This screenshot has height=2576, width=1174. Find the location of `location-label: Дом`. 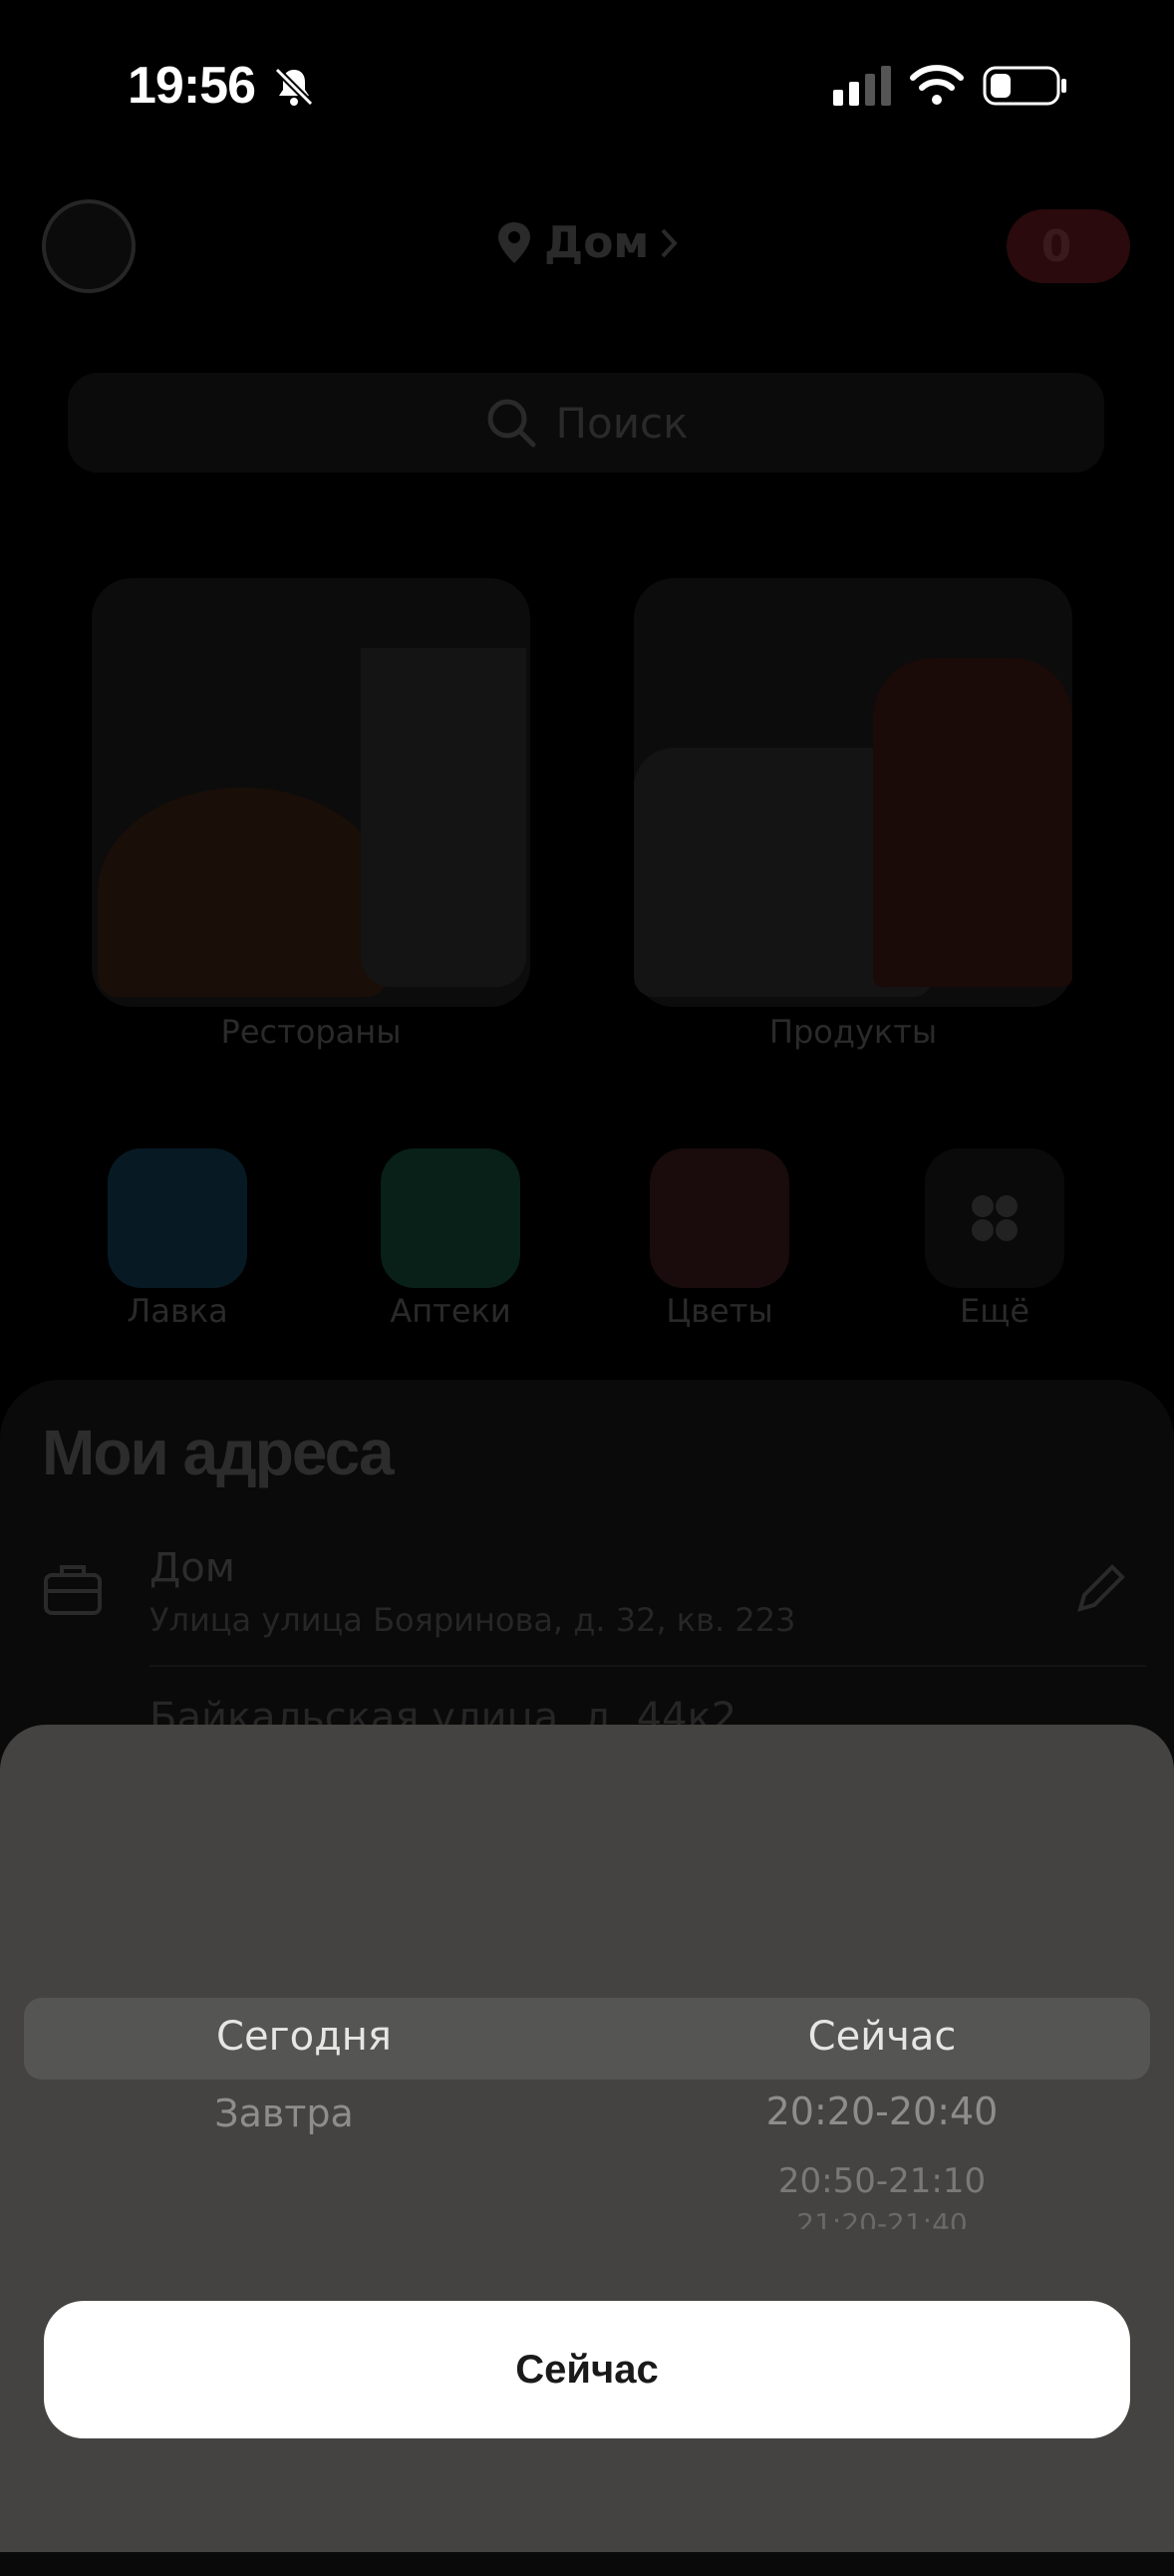

location-label: Дом is located at coordinates (597, 242).